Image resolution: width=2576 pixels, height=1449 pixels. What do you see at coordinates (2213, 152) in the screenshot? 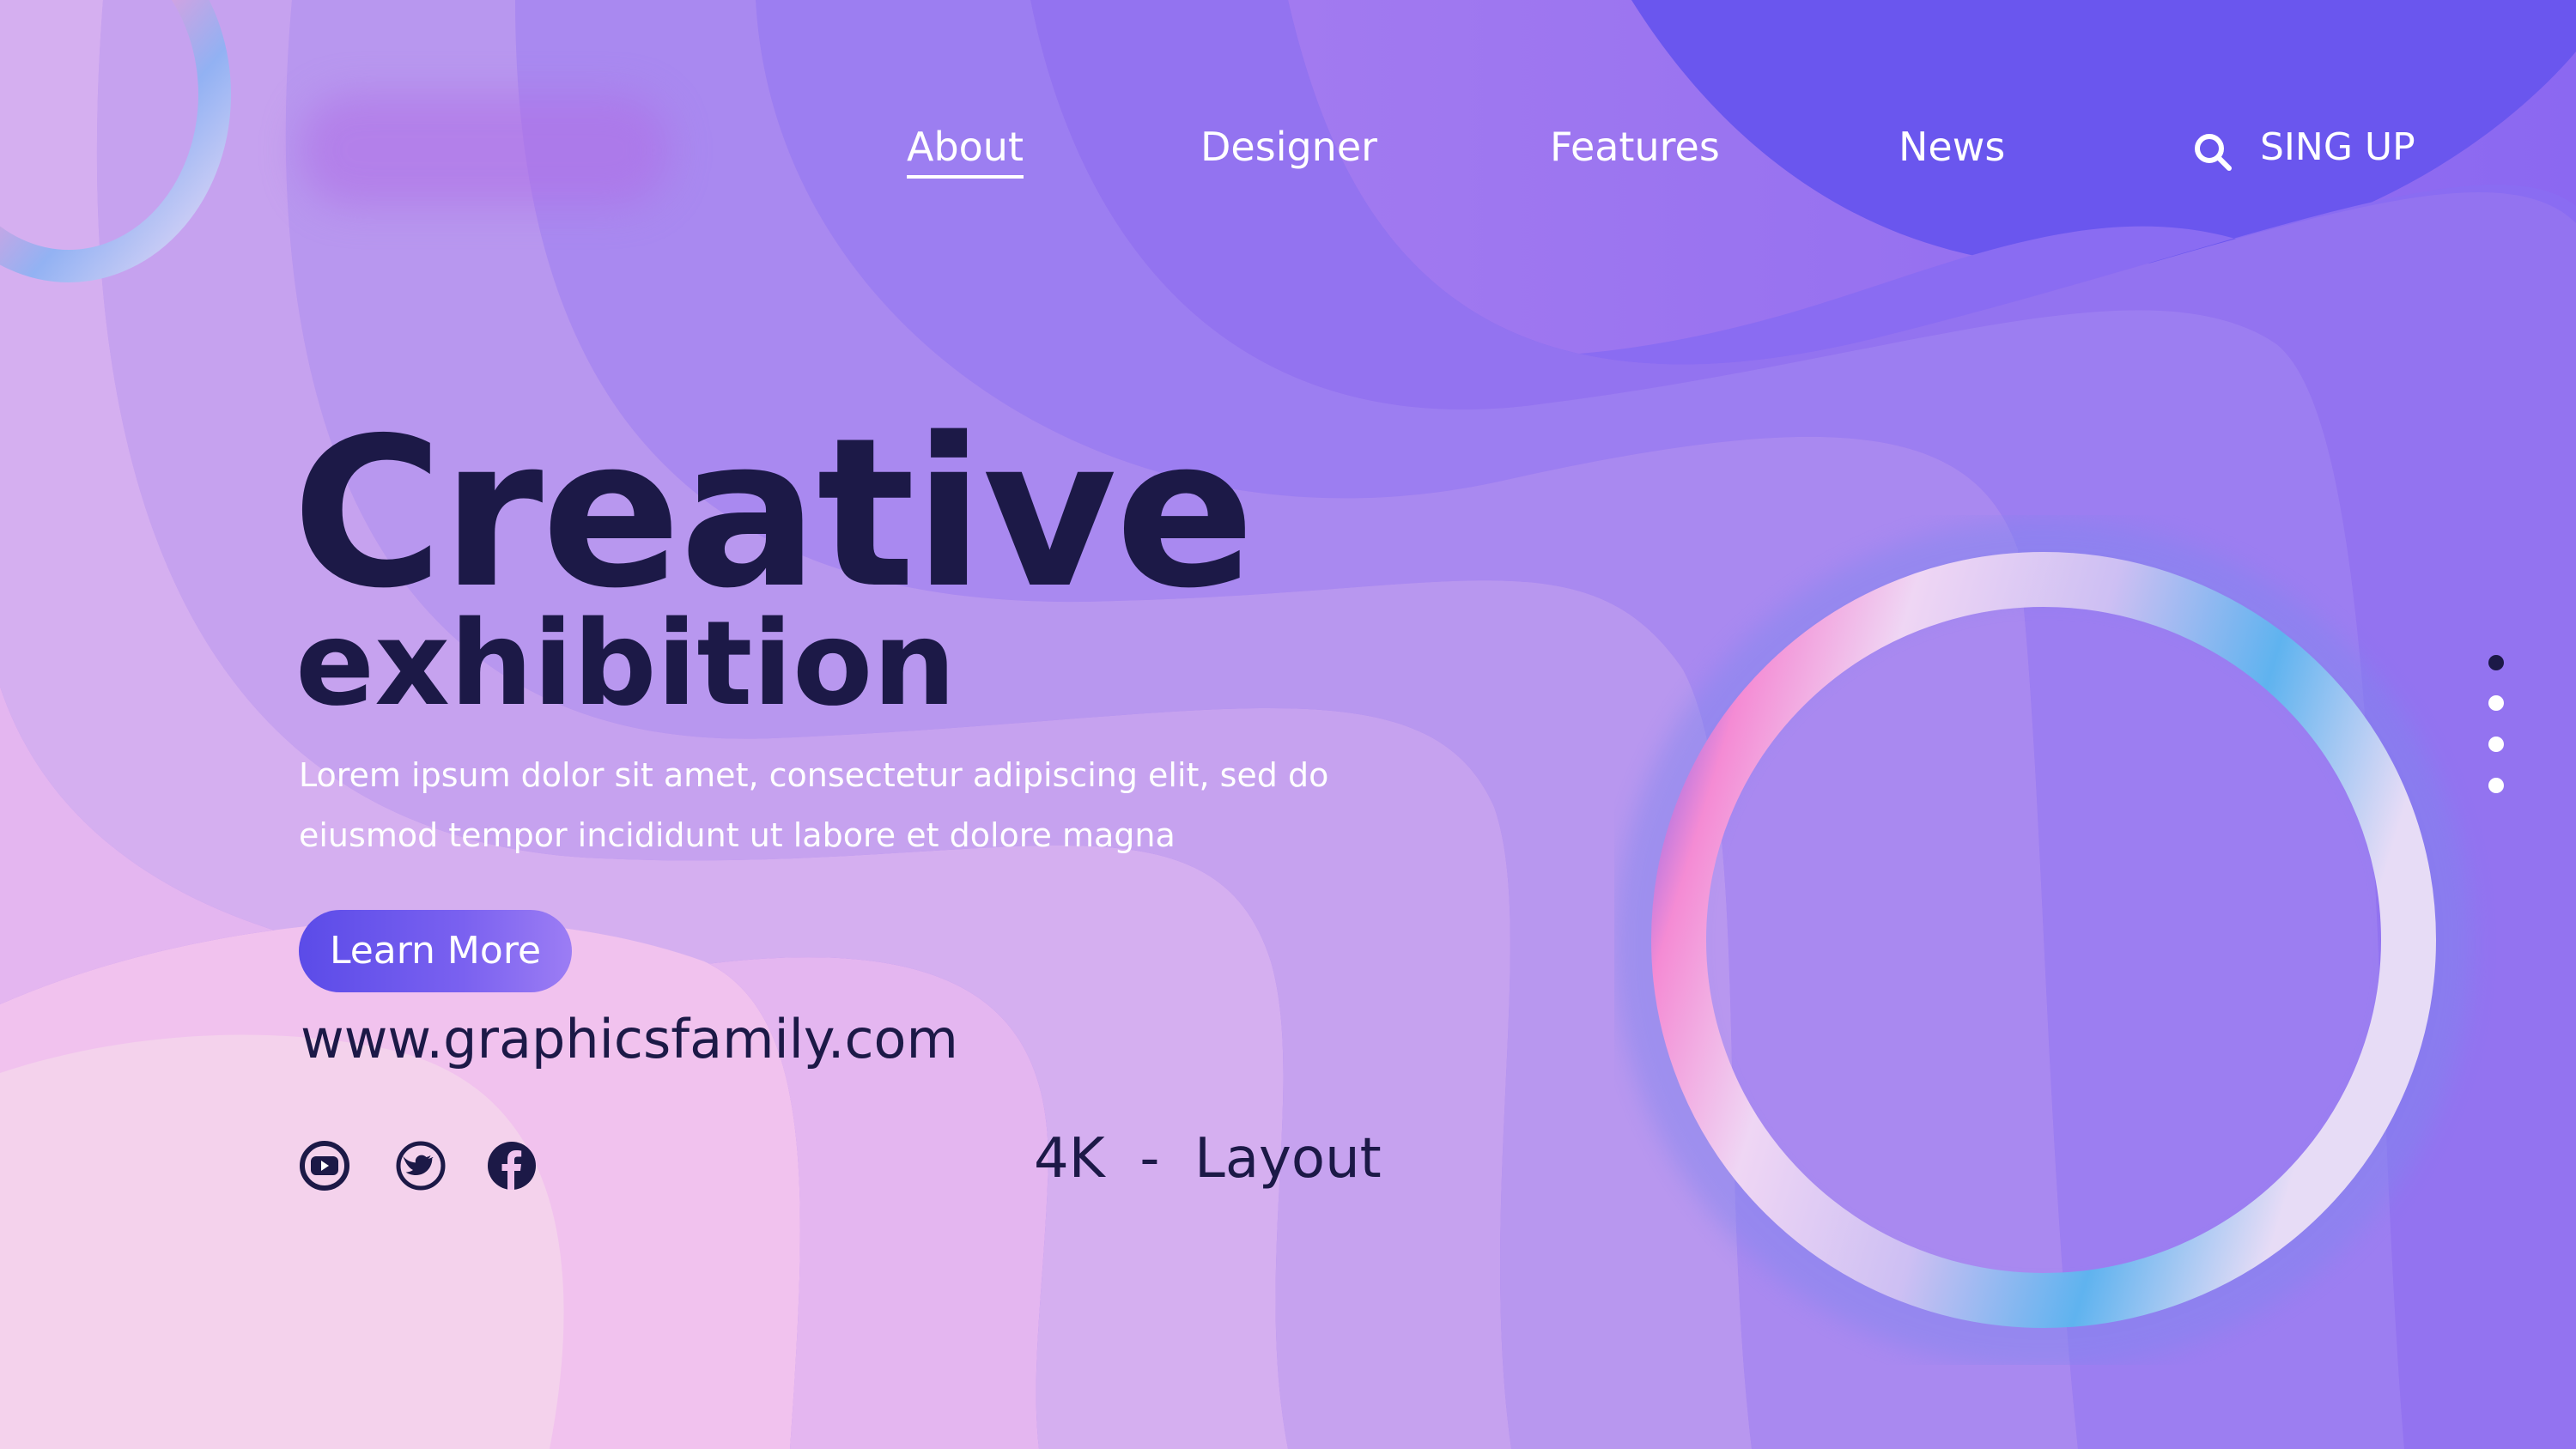
I see `search-icon` at bounding box center [2213, 152].